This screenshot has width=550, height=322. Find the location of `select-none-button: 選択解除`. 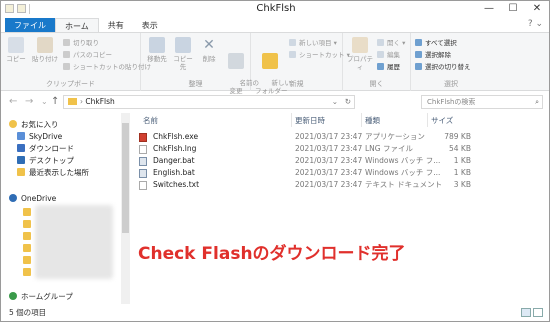

select-none-button: 選択解除 is located at coordinates (433, 55).